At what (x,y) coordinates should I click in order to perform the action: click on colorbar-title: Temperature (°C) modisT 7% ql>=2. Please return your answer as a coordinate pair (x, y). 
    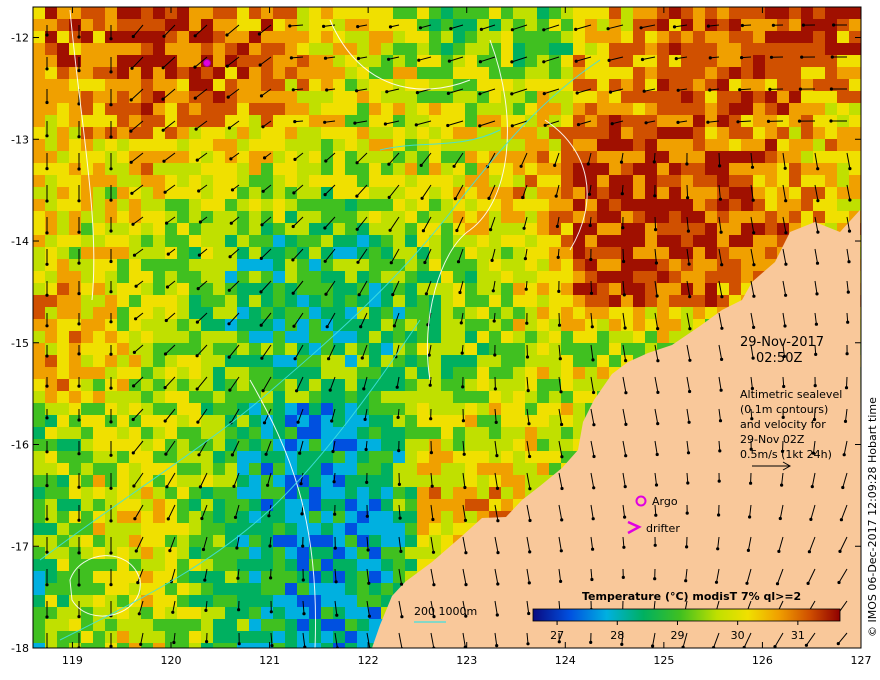
    Looking at the image, I should click on (691, 596).